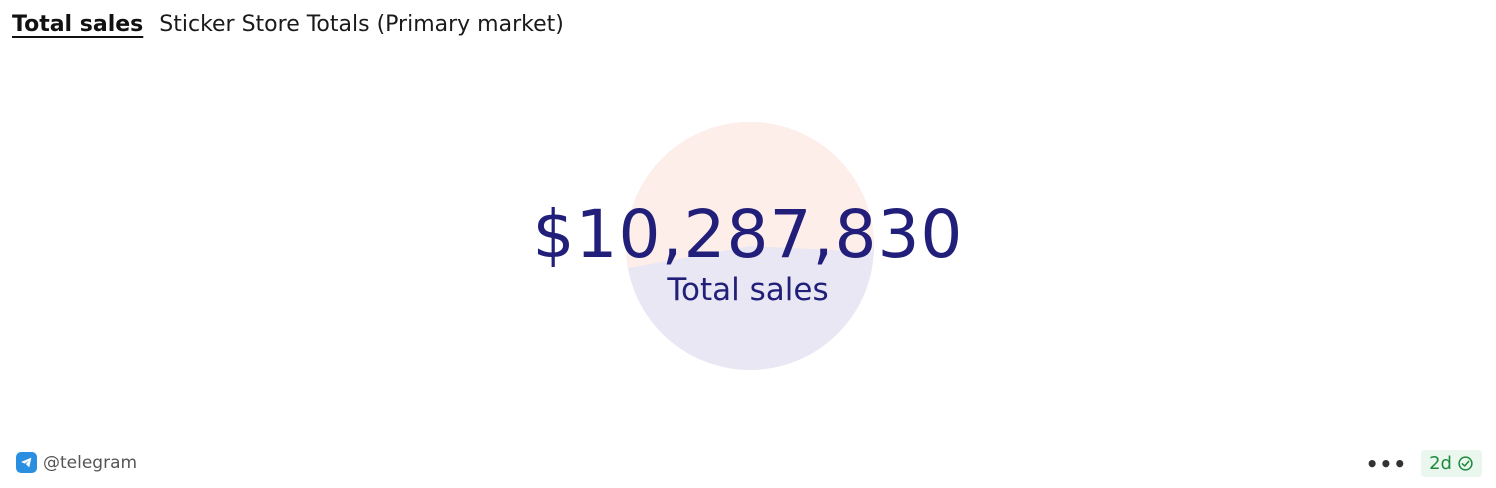 The height and width of the screenshot is (488, 1496). I want to click on query-title: Sticker Store Totals (Primary market), so click(361, 24).